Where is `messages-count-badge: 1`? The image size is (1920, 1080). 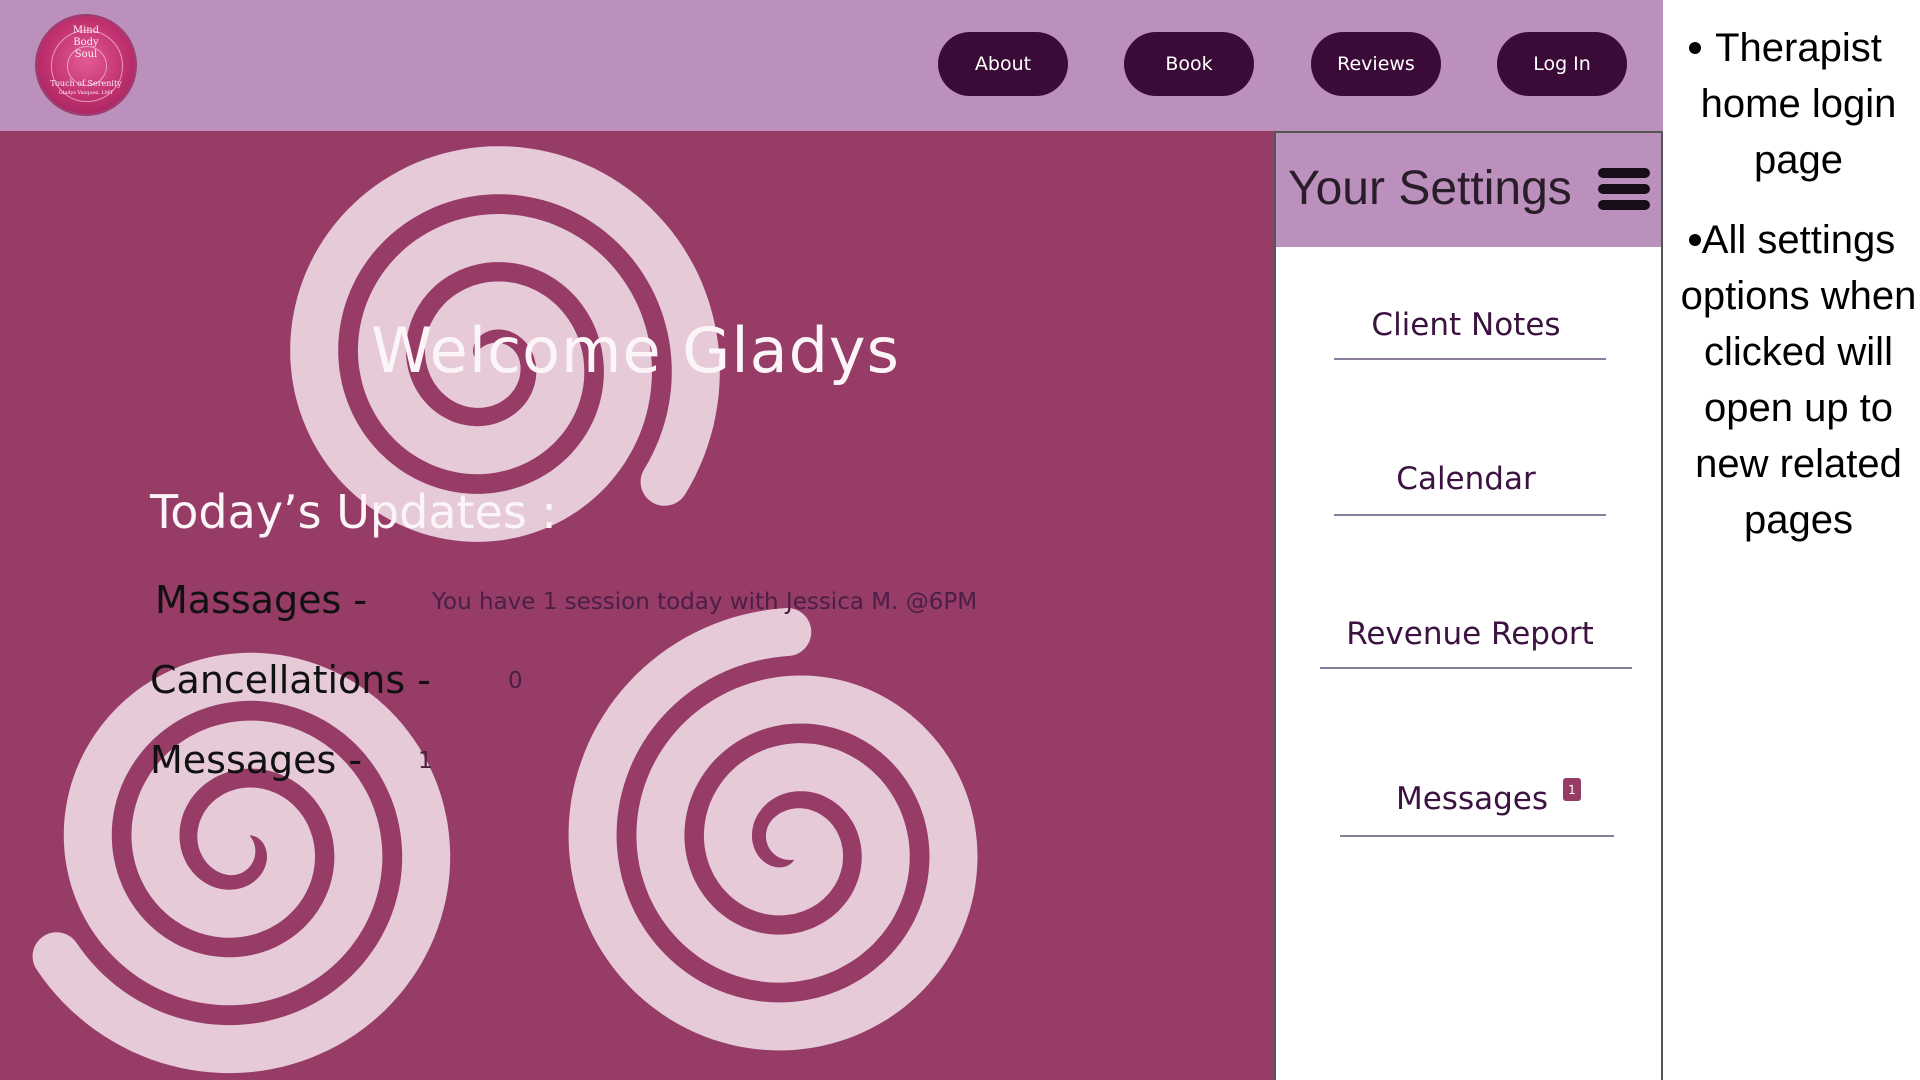
messages-count-badge: 1 is located at coordinates (1572, 789).